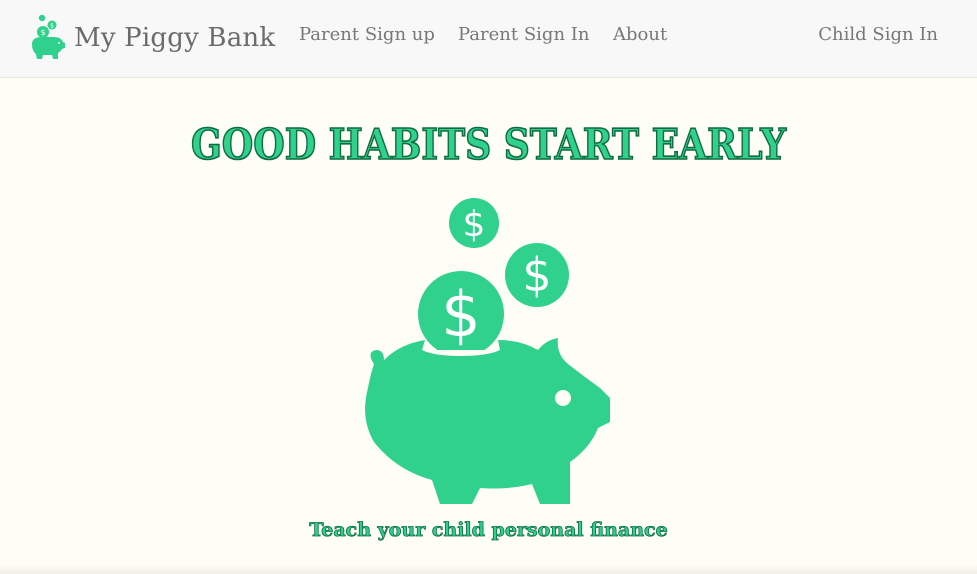  What do you see at coordinates (523, 34) in the screenshot?
I see `nav-parent-sign-in: Parent Sign In` at bounding box center [523, 34].